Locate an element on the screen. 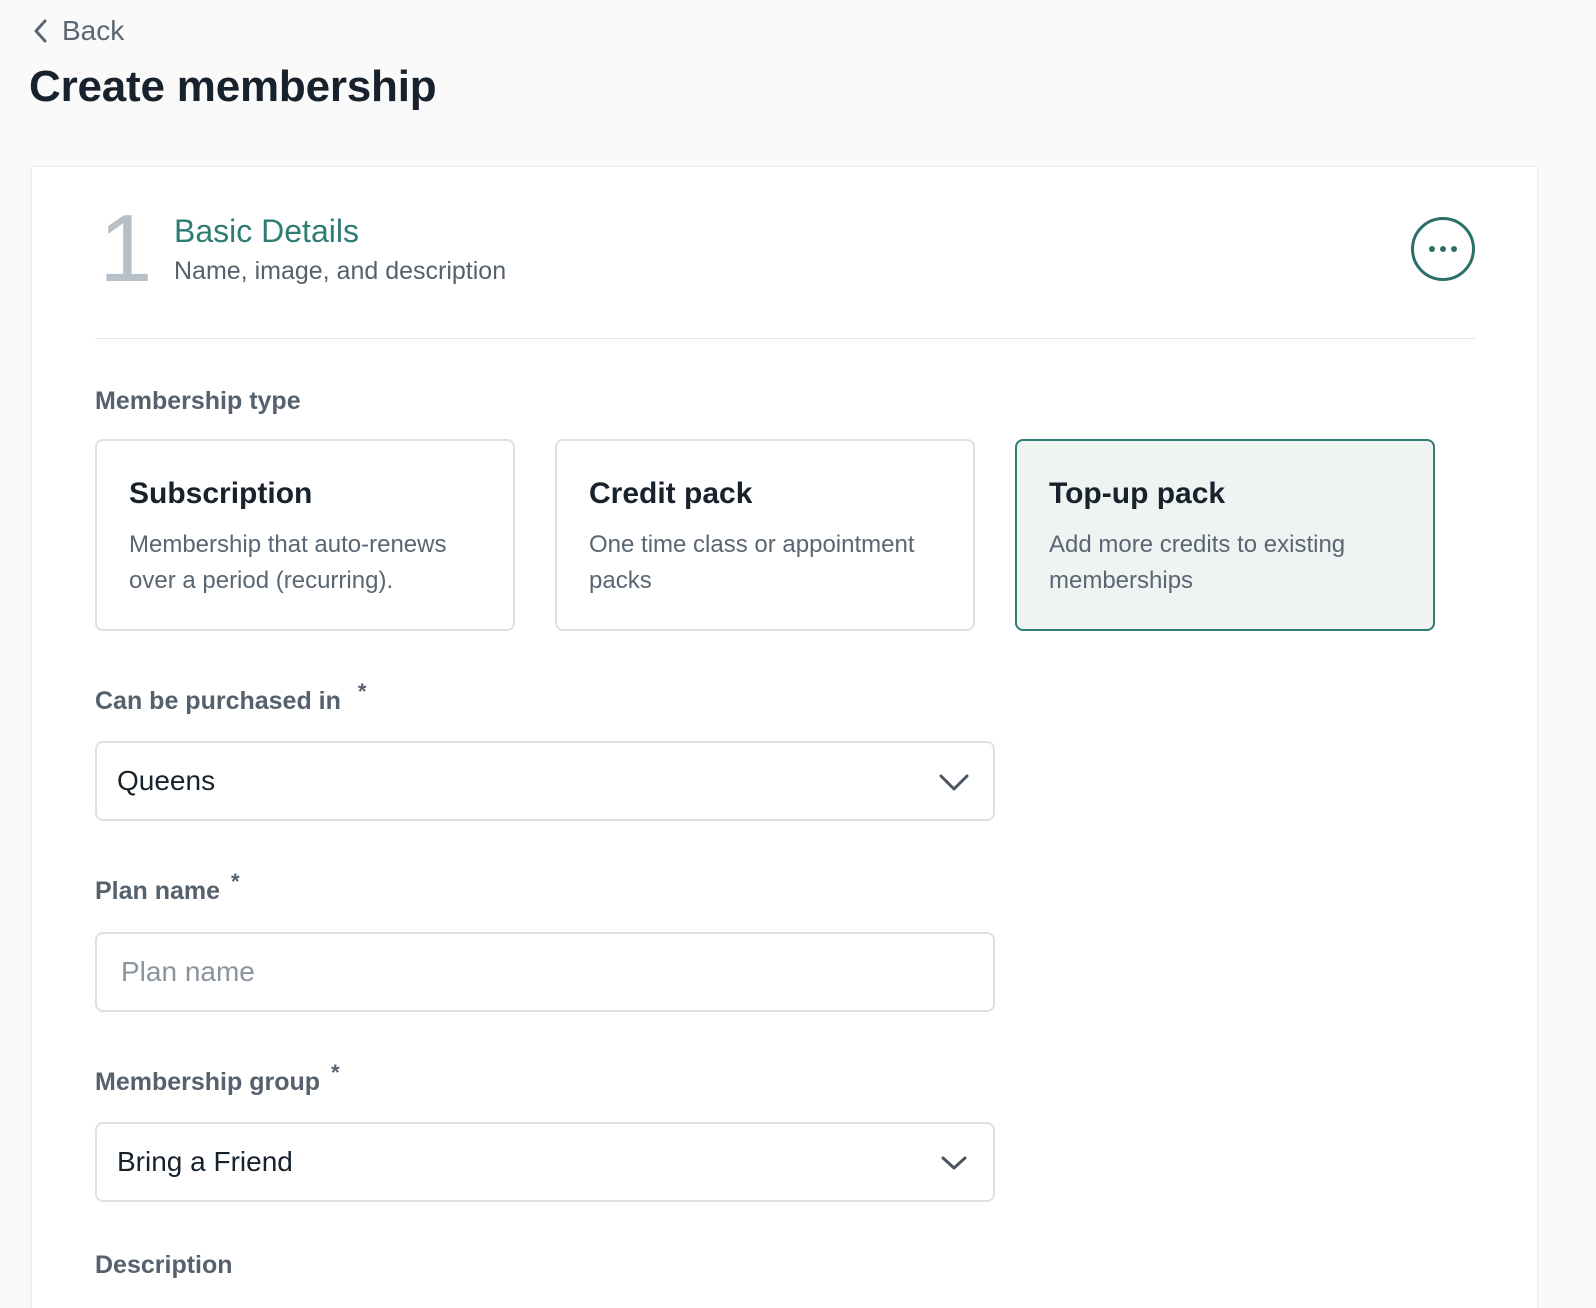 The image size is (1596, 1308). type-option-title: Credit pack is located at coordinates (671, 493).